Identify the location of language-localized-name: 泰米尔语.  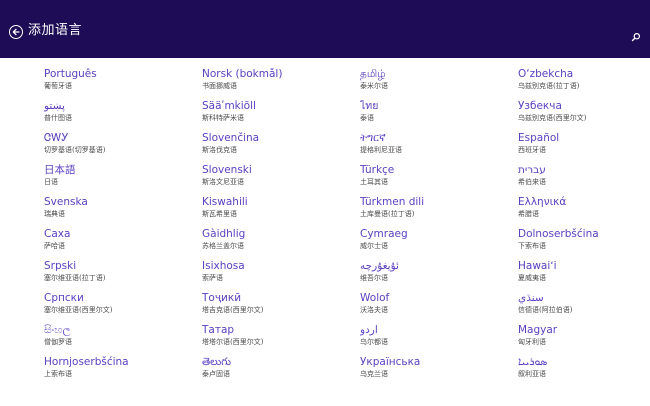
(374, 86).